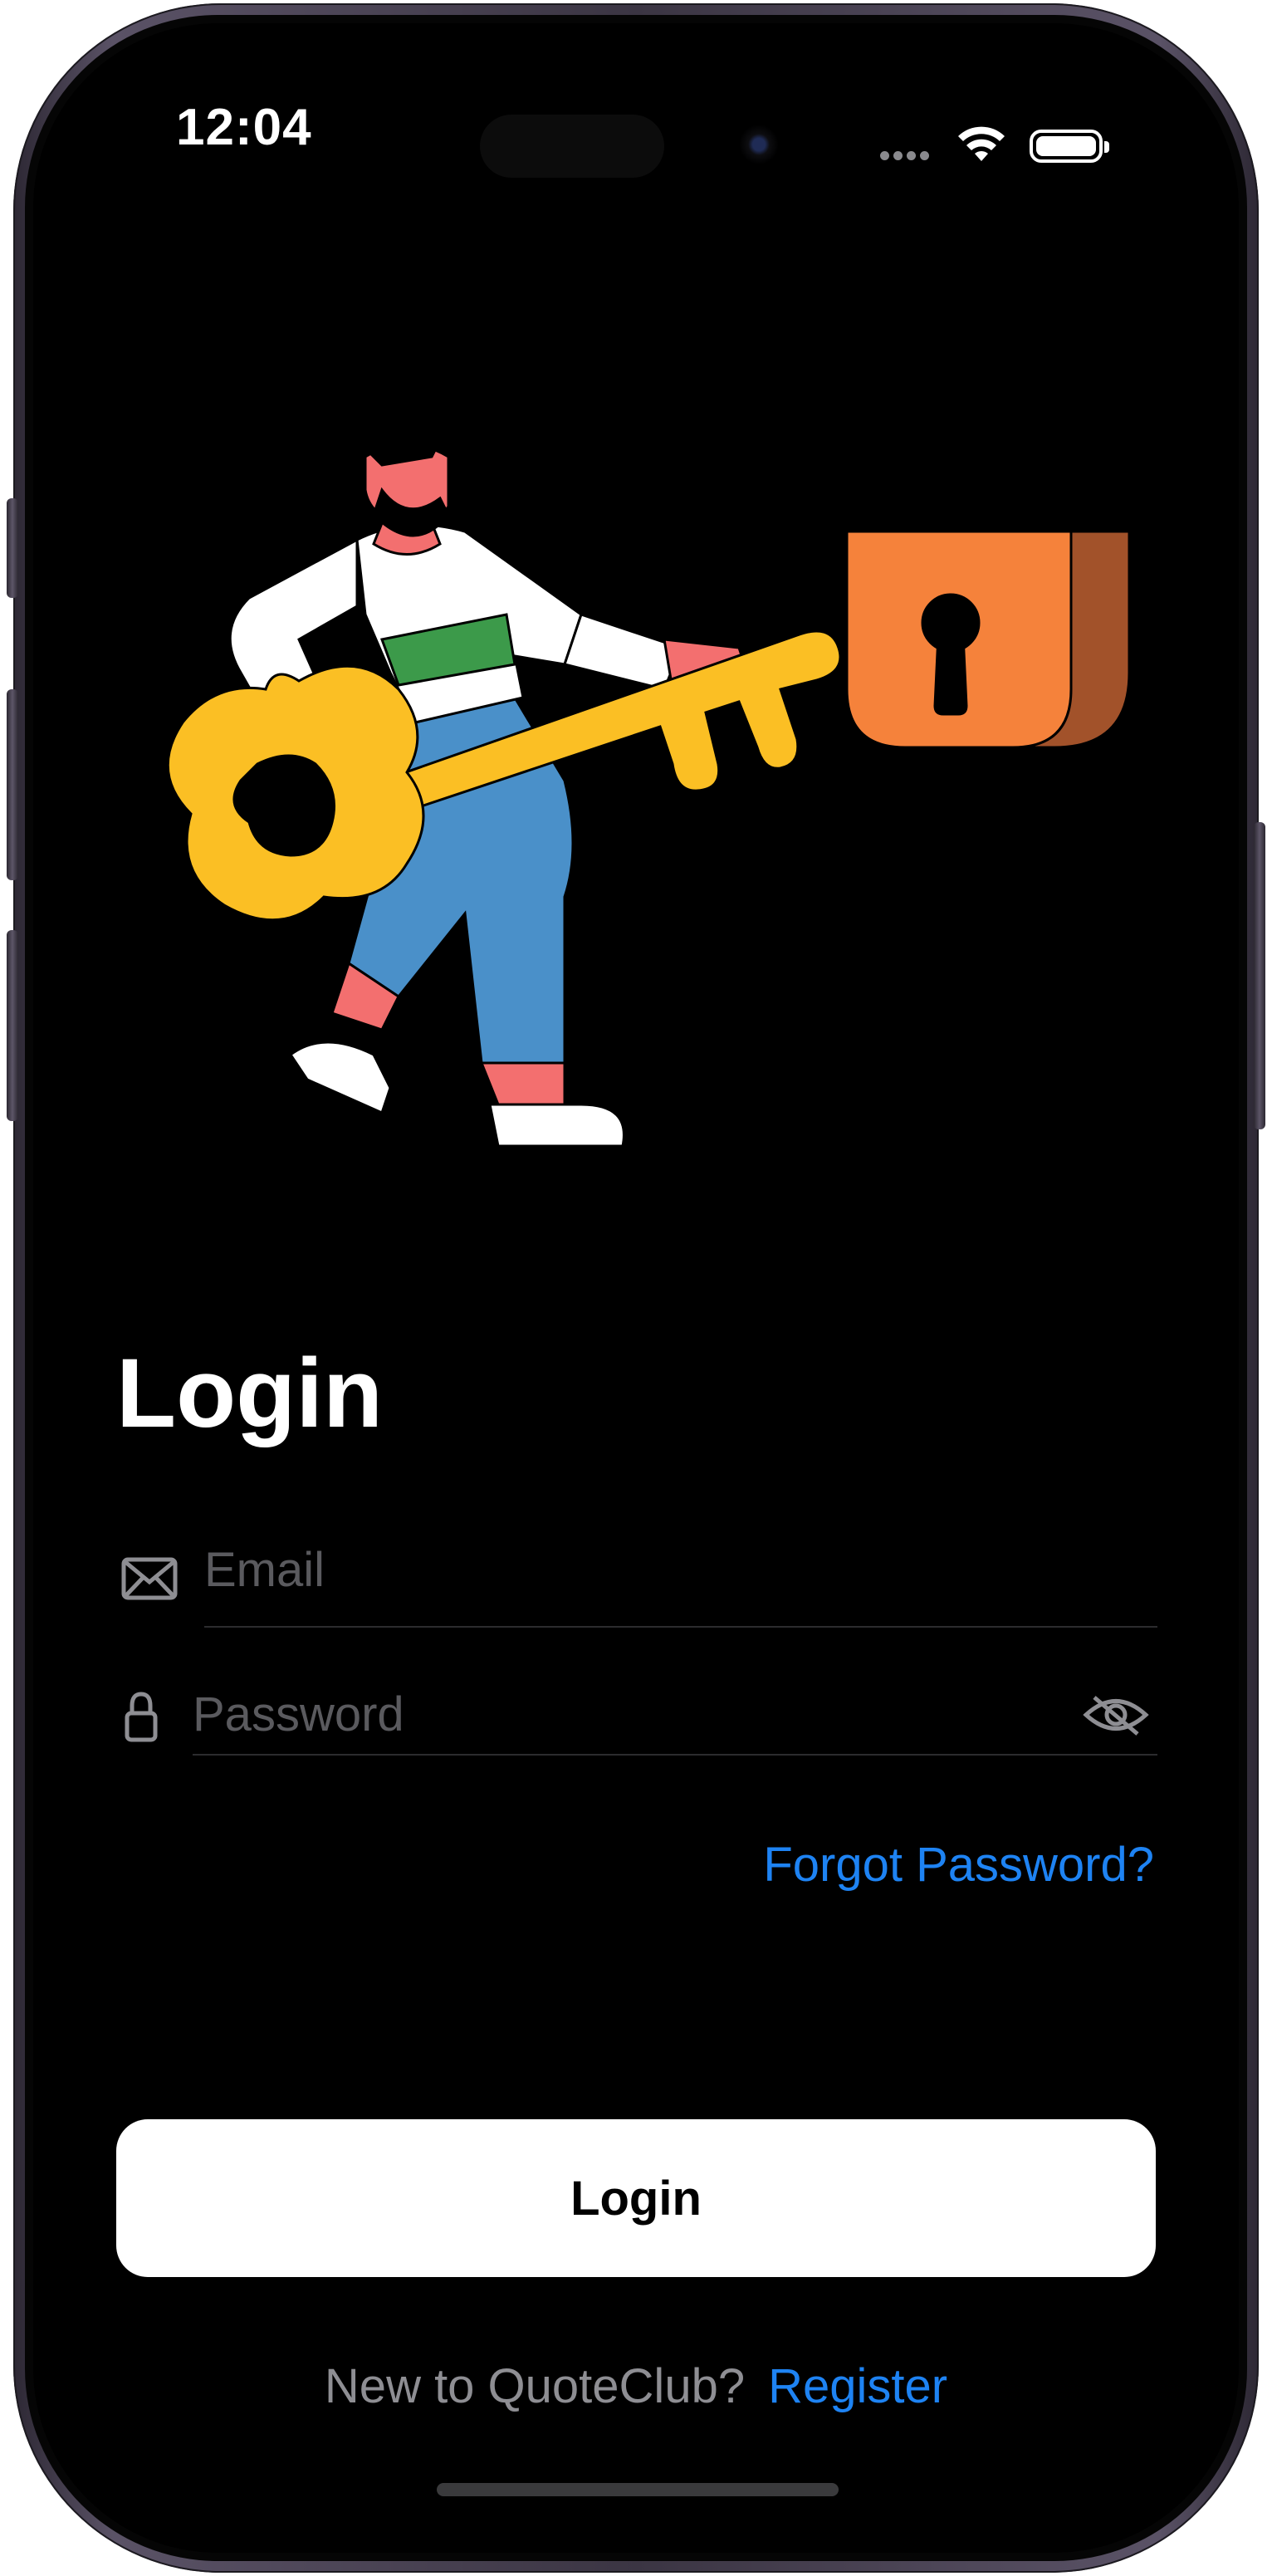  I want to click on register-row: New to QuoteClub? Register, so click(636, 2386).